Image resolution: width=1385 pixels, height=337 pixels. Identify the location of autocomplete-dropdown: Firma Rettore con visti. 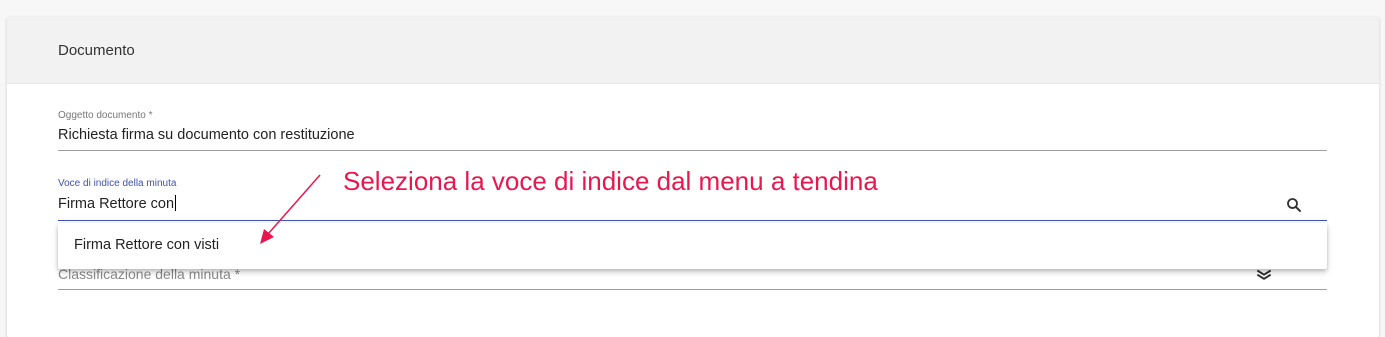
(692, 246).